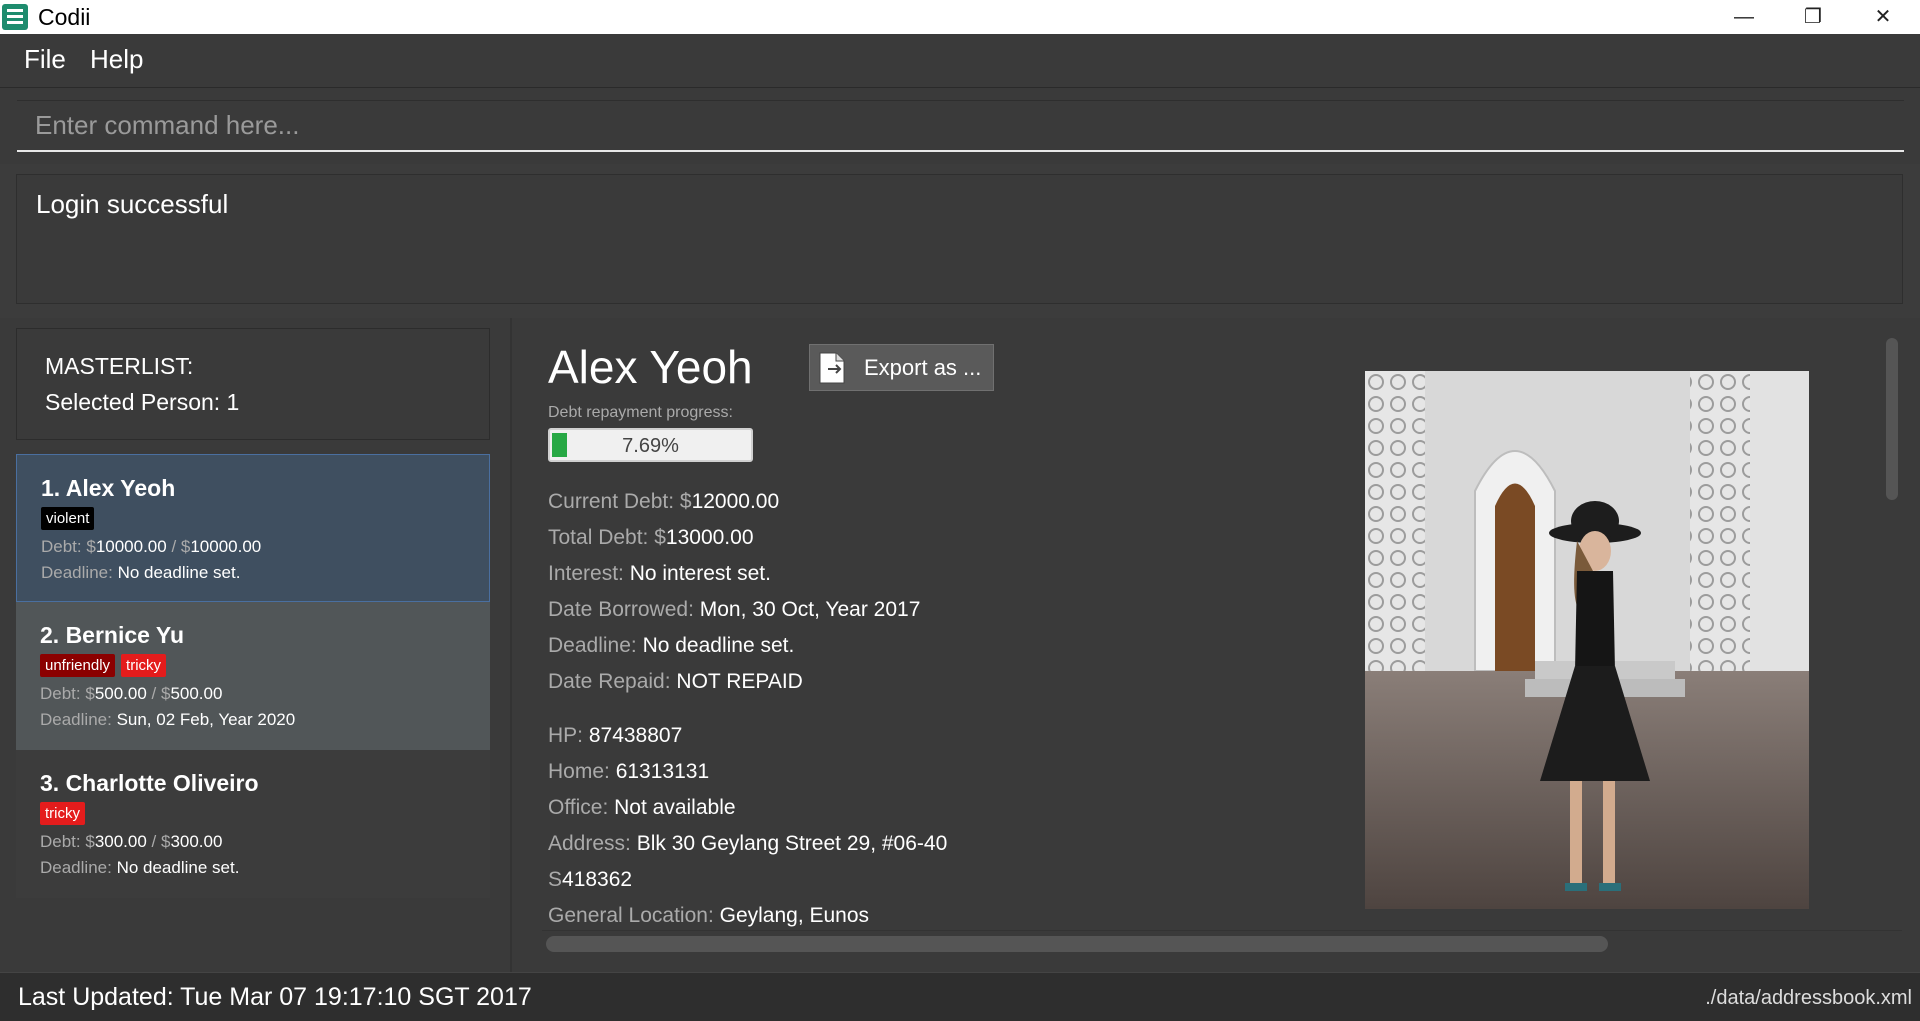 This screenshot has width=1920, height=1021. What do you see at coordinates (651, 537) in the screenshot?
I see `total-debt-field: Total Debt: $13000.00` at bounding box center [651, 537].